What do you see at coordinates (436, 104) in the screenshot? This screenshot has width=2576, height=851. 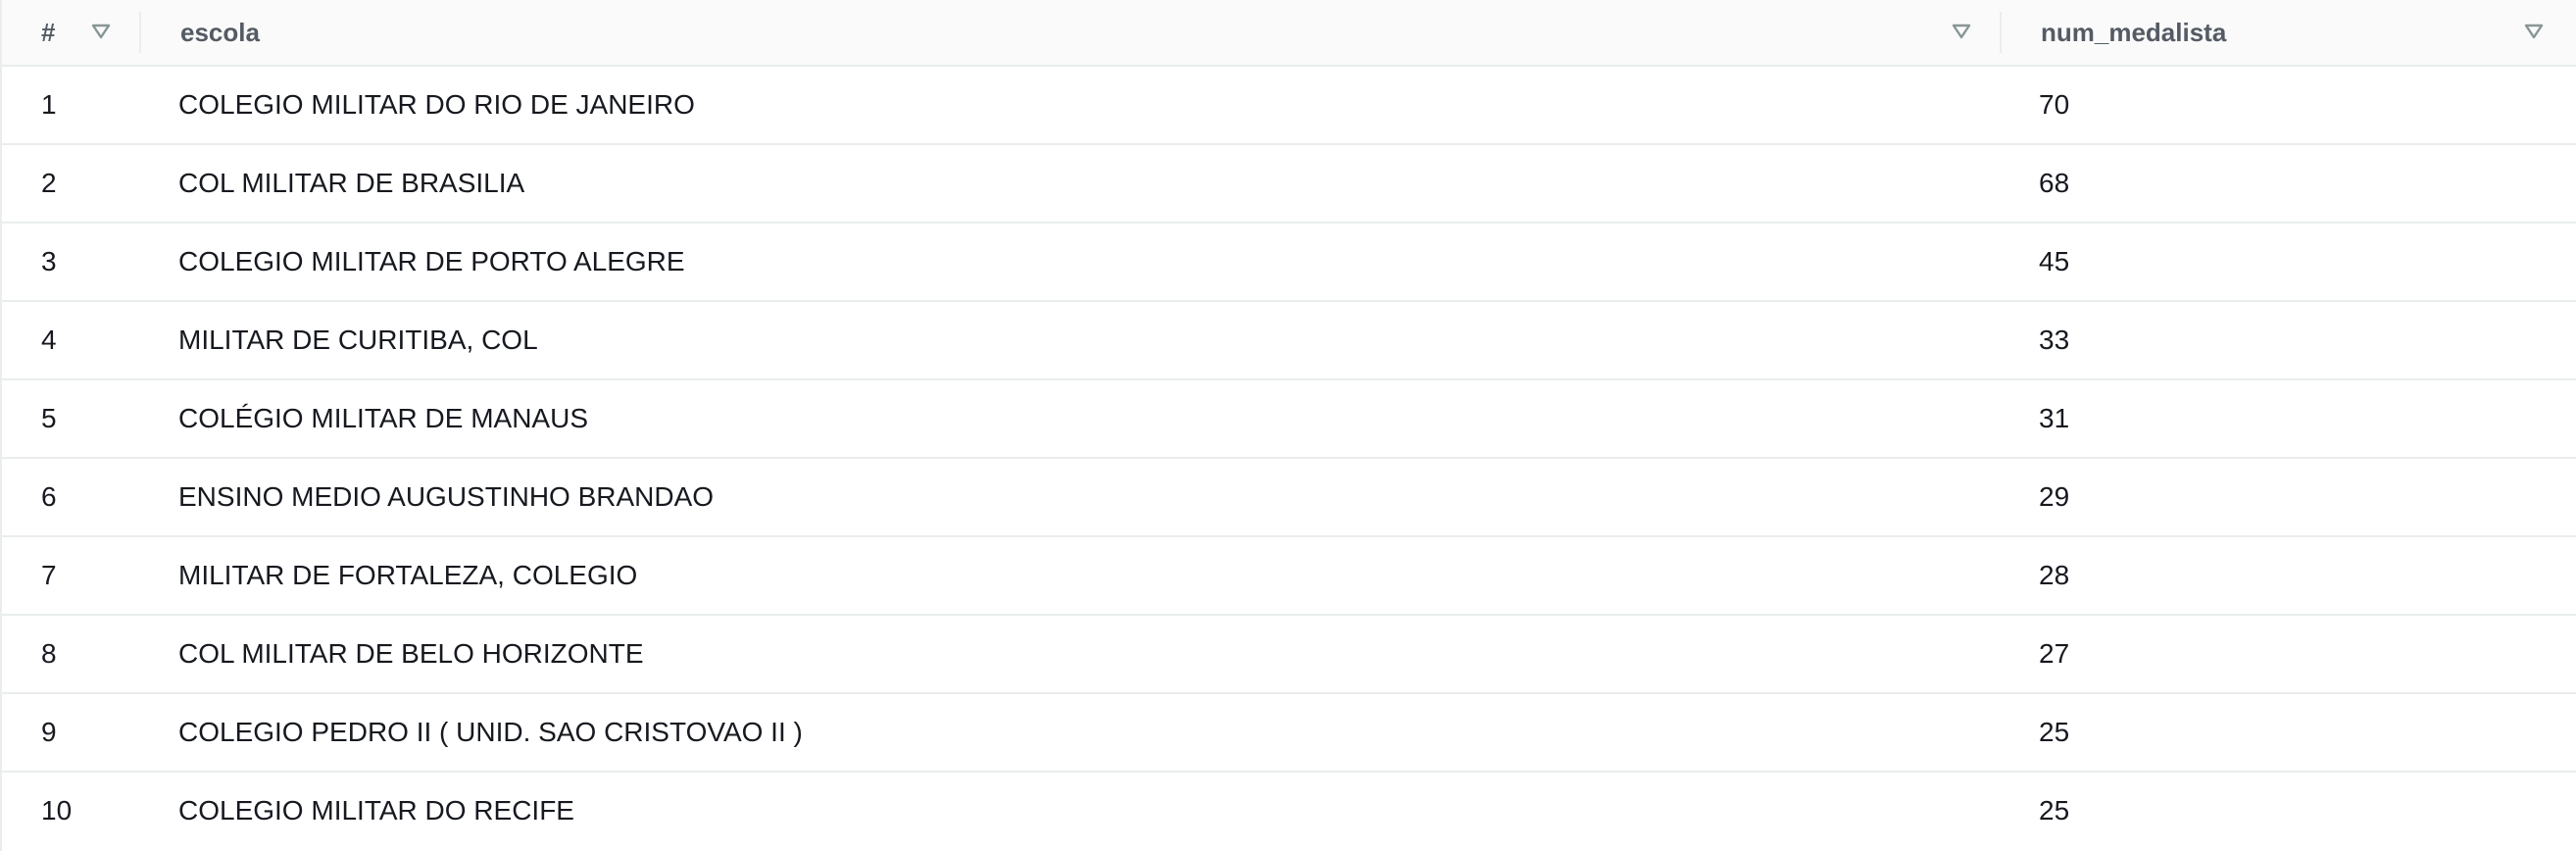 I see `cell-escola: COLEGIO MILITAR DO RIO DE JANEIRO` at bounding box center [436, 104].